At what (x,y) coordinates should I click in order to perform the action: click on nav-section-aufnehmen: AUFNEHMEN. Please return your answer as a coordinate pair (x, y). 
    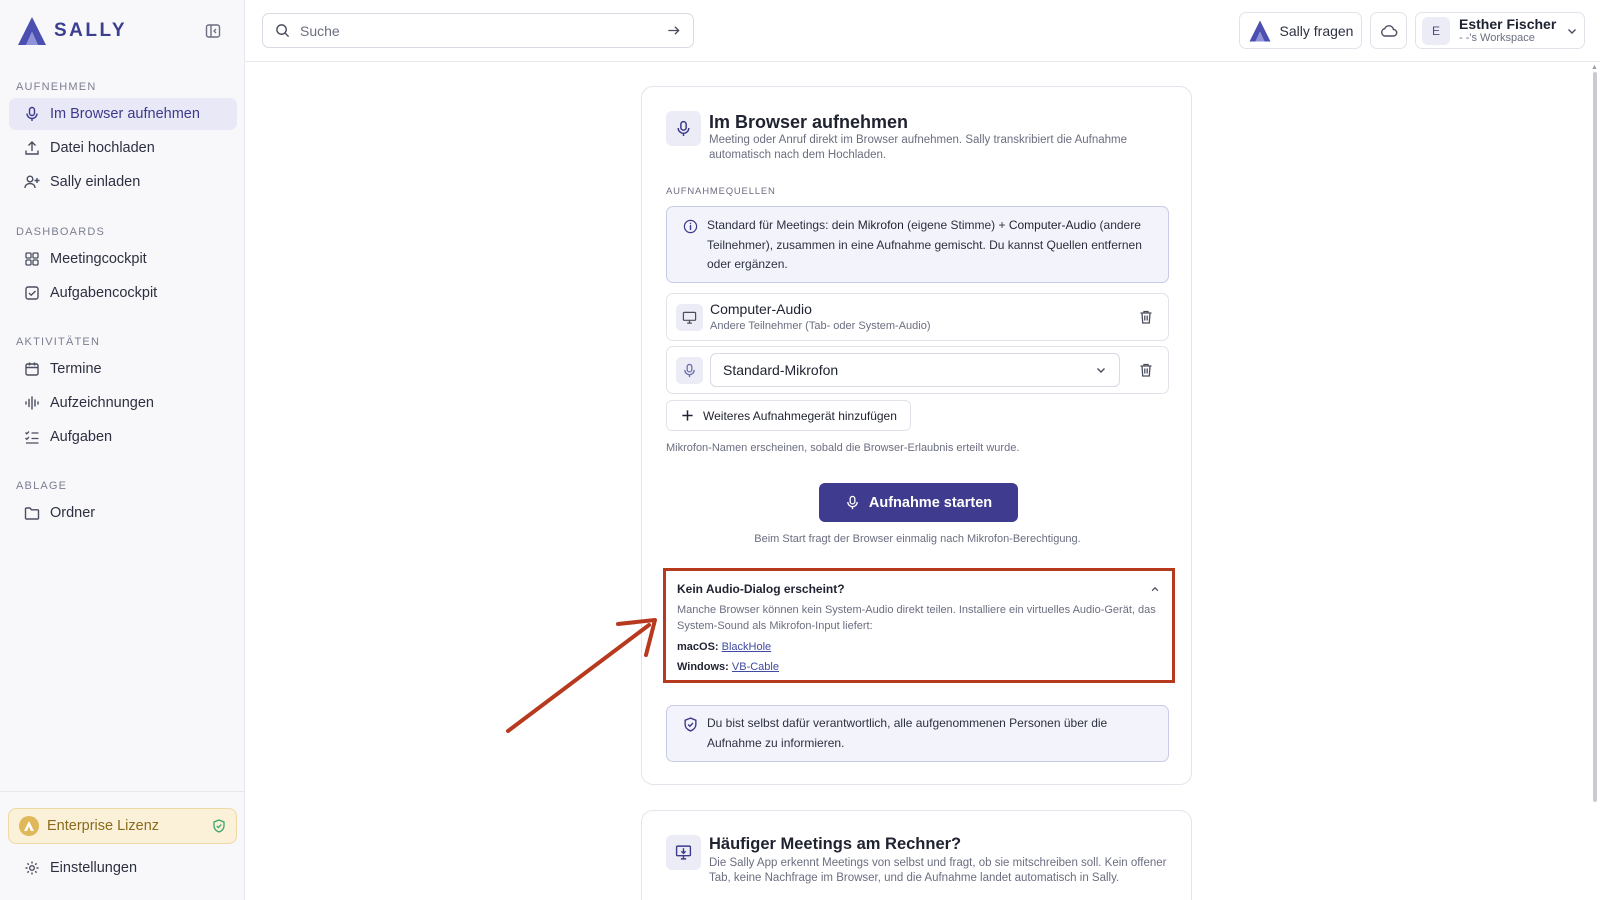
    Looking at the image, I should click on (56, 87).